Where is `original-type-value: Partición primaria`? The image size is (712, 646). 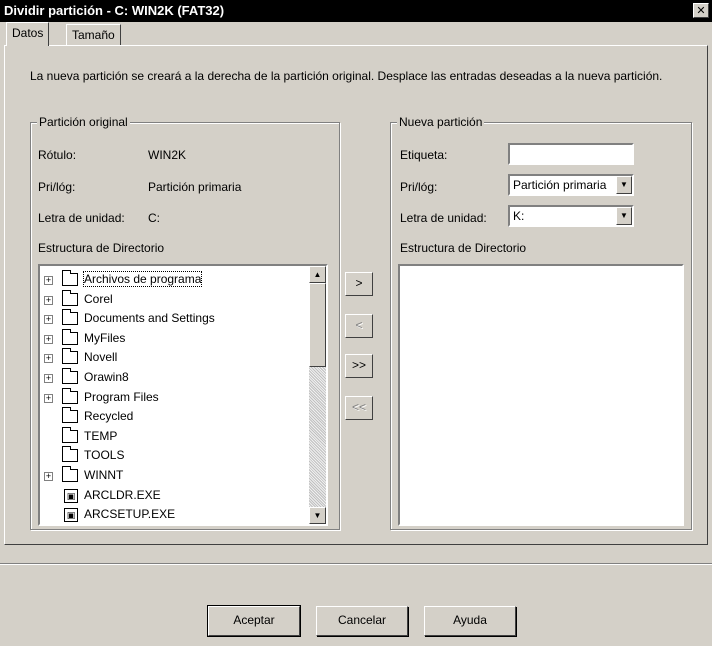
original-type-value: Partición primaria is located at coordinates (195, 187).